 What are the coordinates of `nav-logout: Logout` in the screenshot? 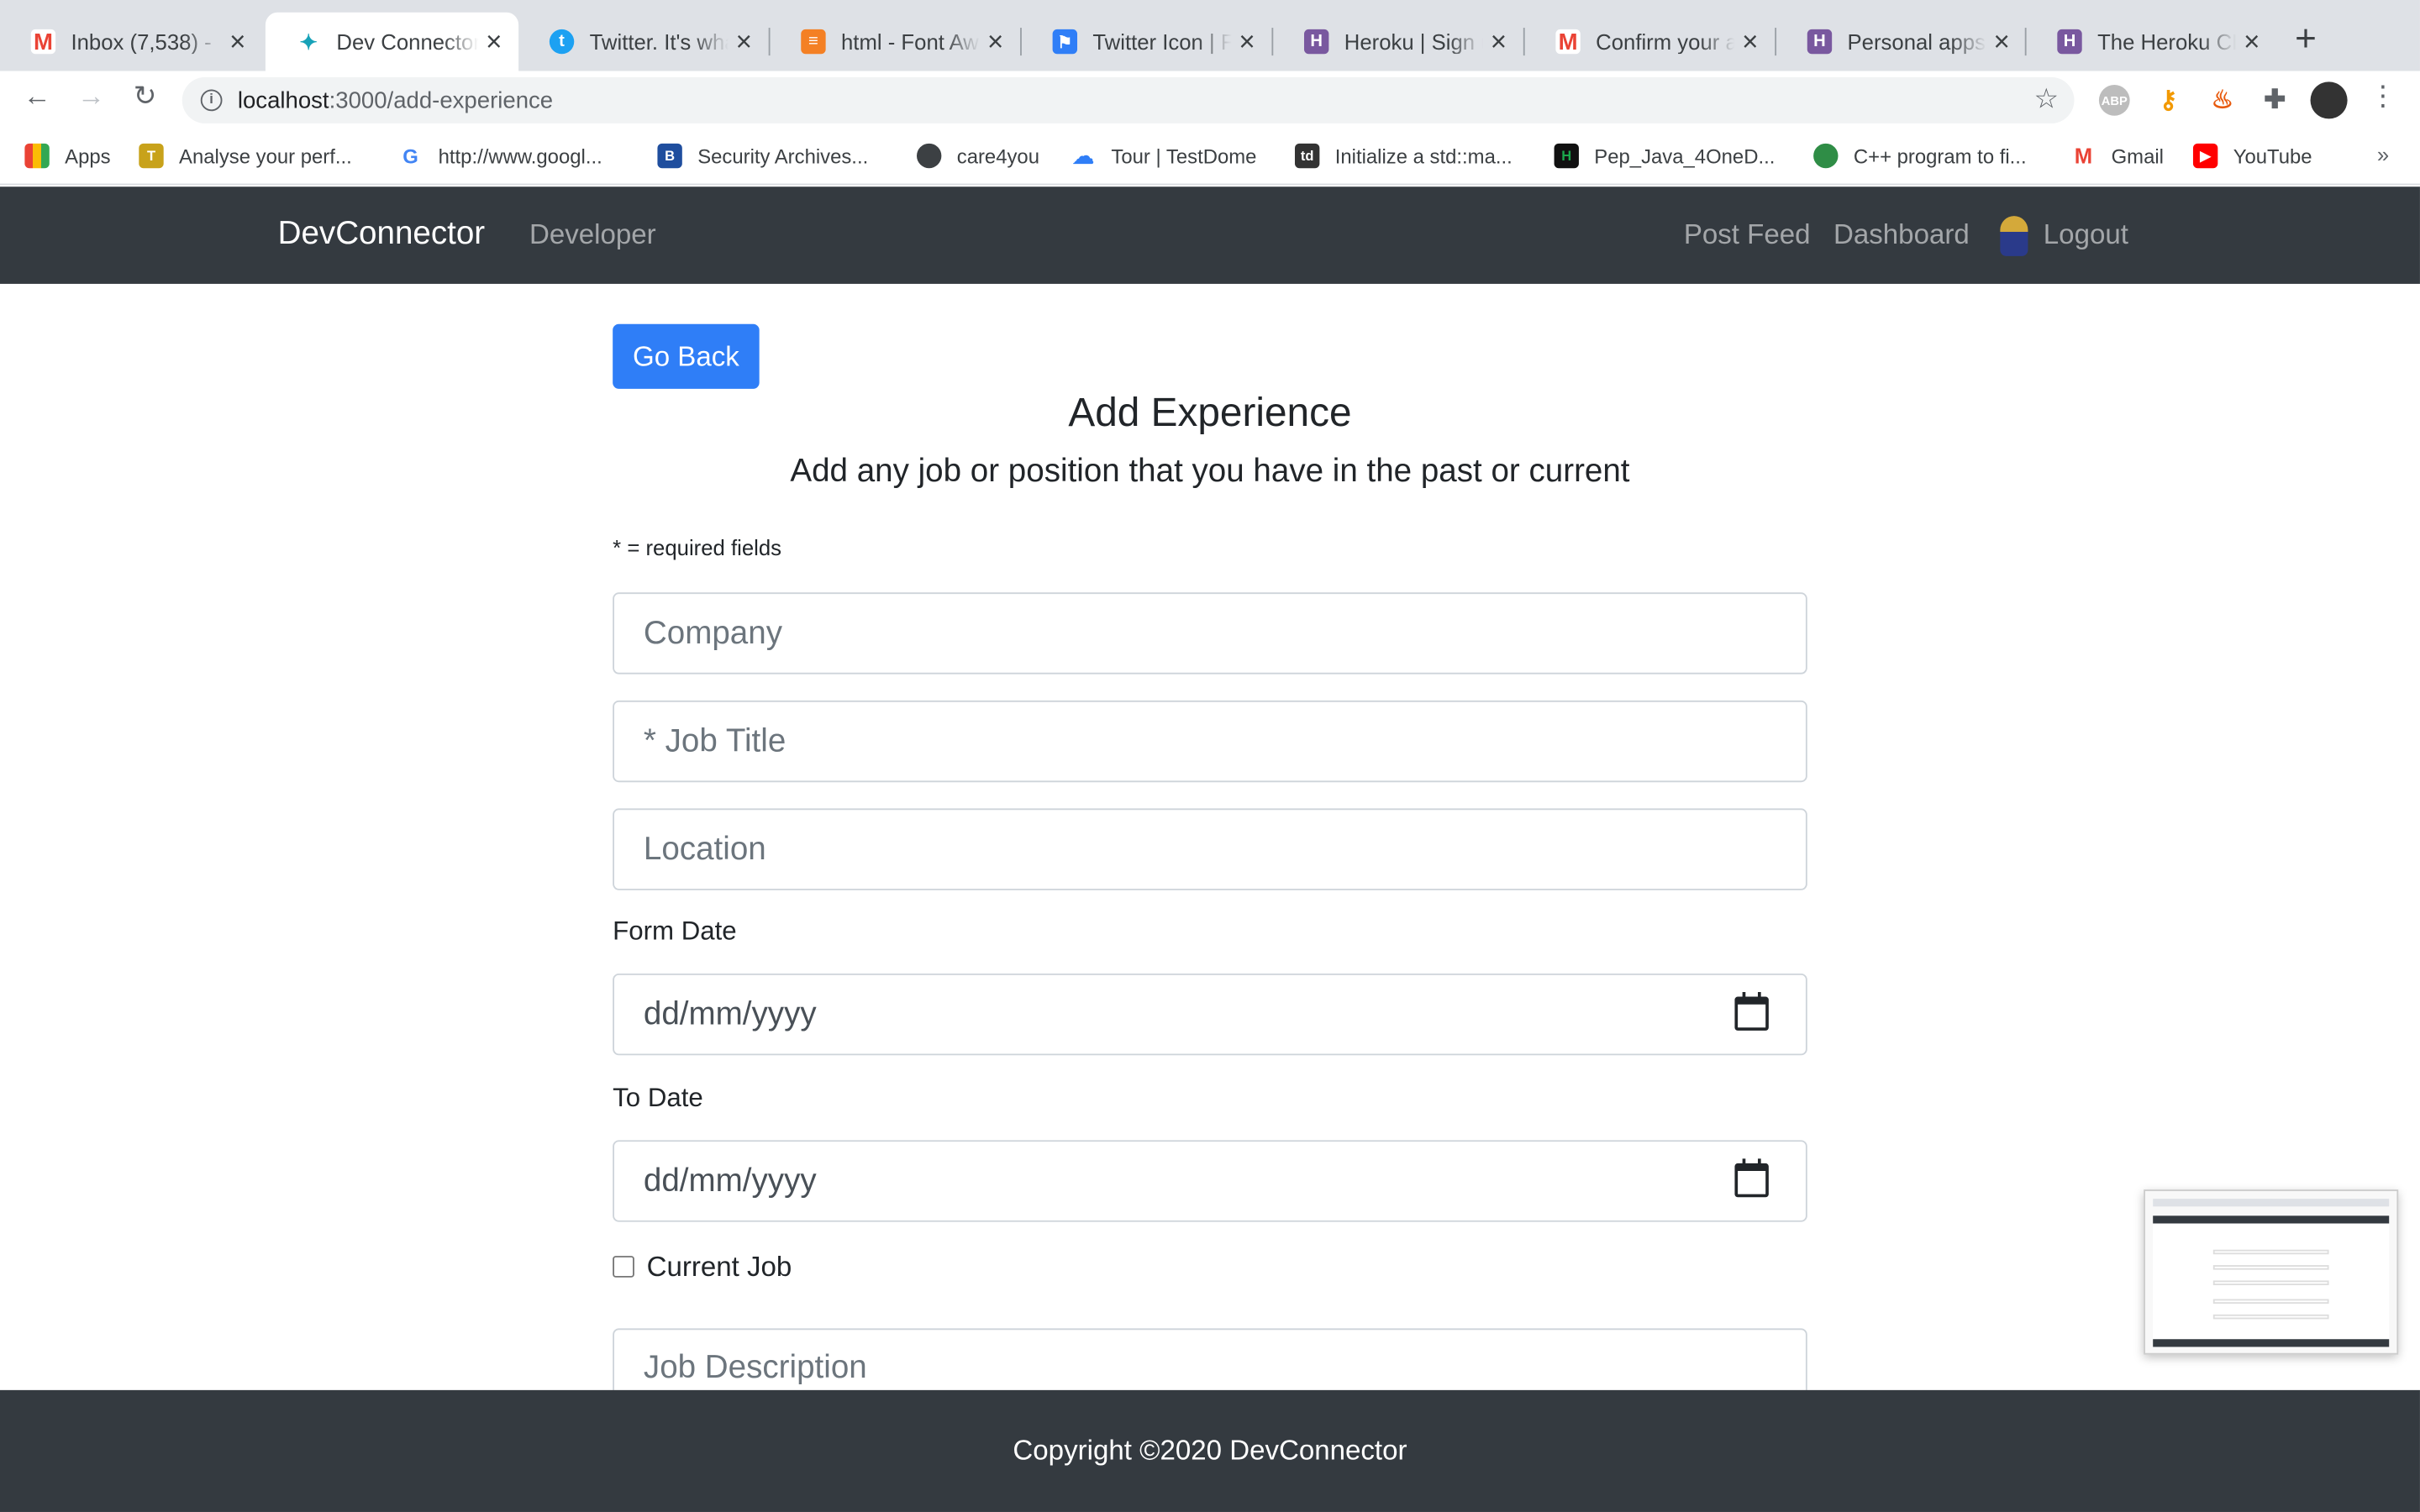 It's located at (2086, 235).